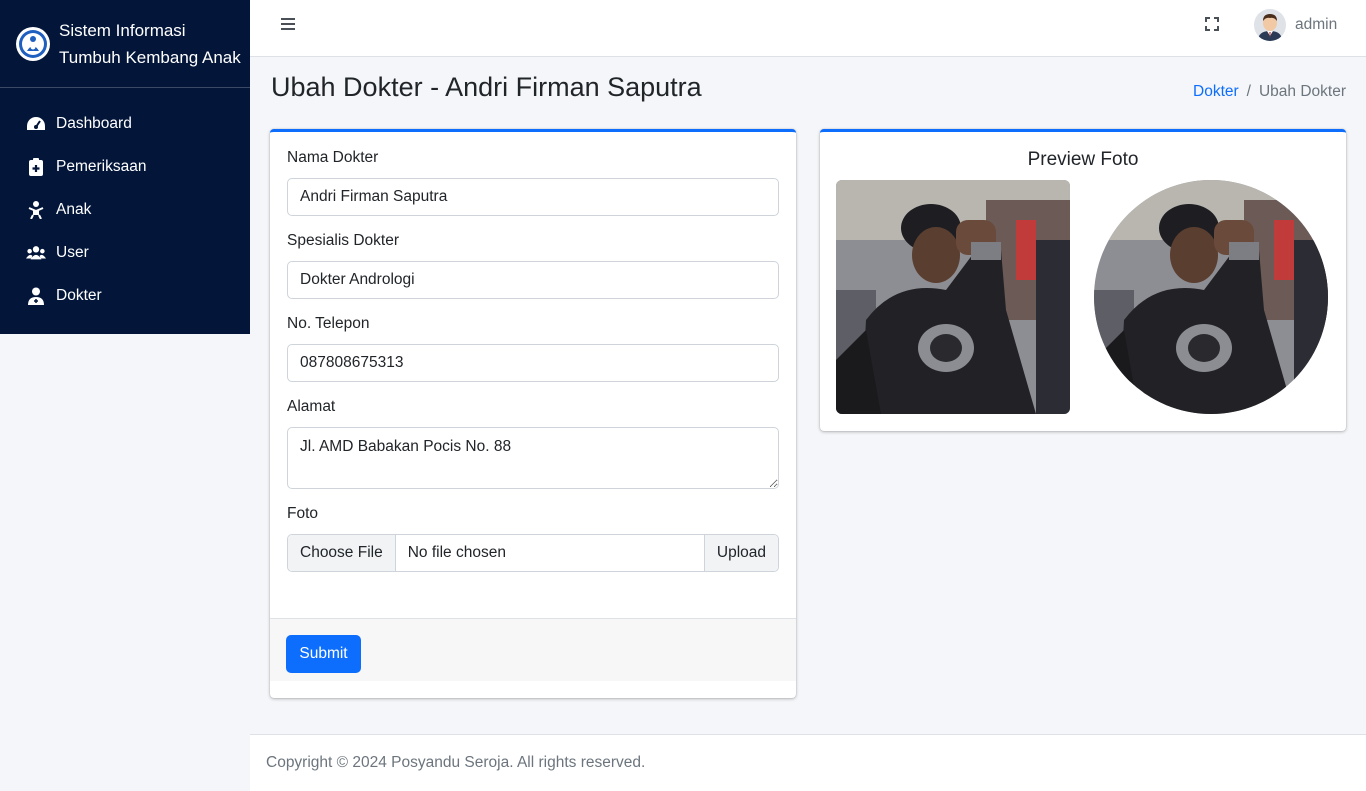 This screenshot has width=1366, height=791. Describe the element at coordinates (486, 87) in the screenshot. I see `page-title: Ubah Dokter - Andri Firman Saputra` at that location.